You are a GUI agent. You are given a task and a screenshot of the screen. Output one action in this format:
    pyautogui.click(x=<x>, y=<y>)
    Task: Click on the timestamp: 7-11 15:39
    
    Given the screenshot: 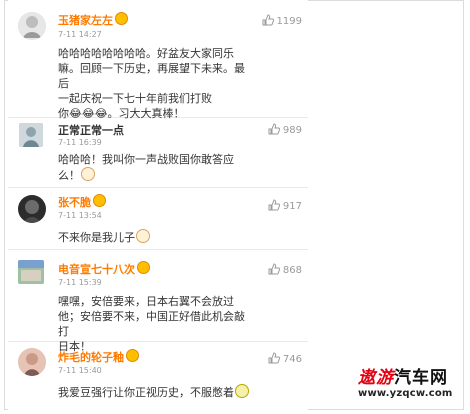 What is the action you would take?
    pyautogui.click(x=80, y=282)
    